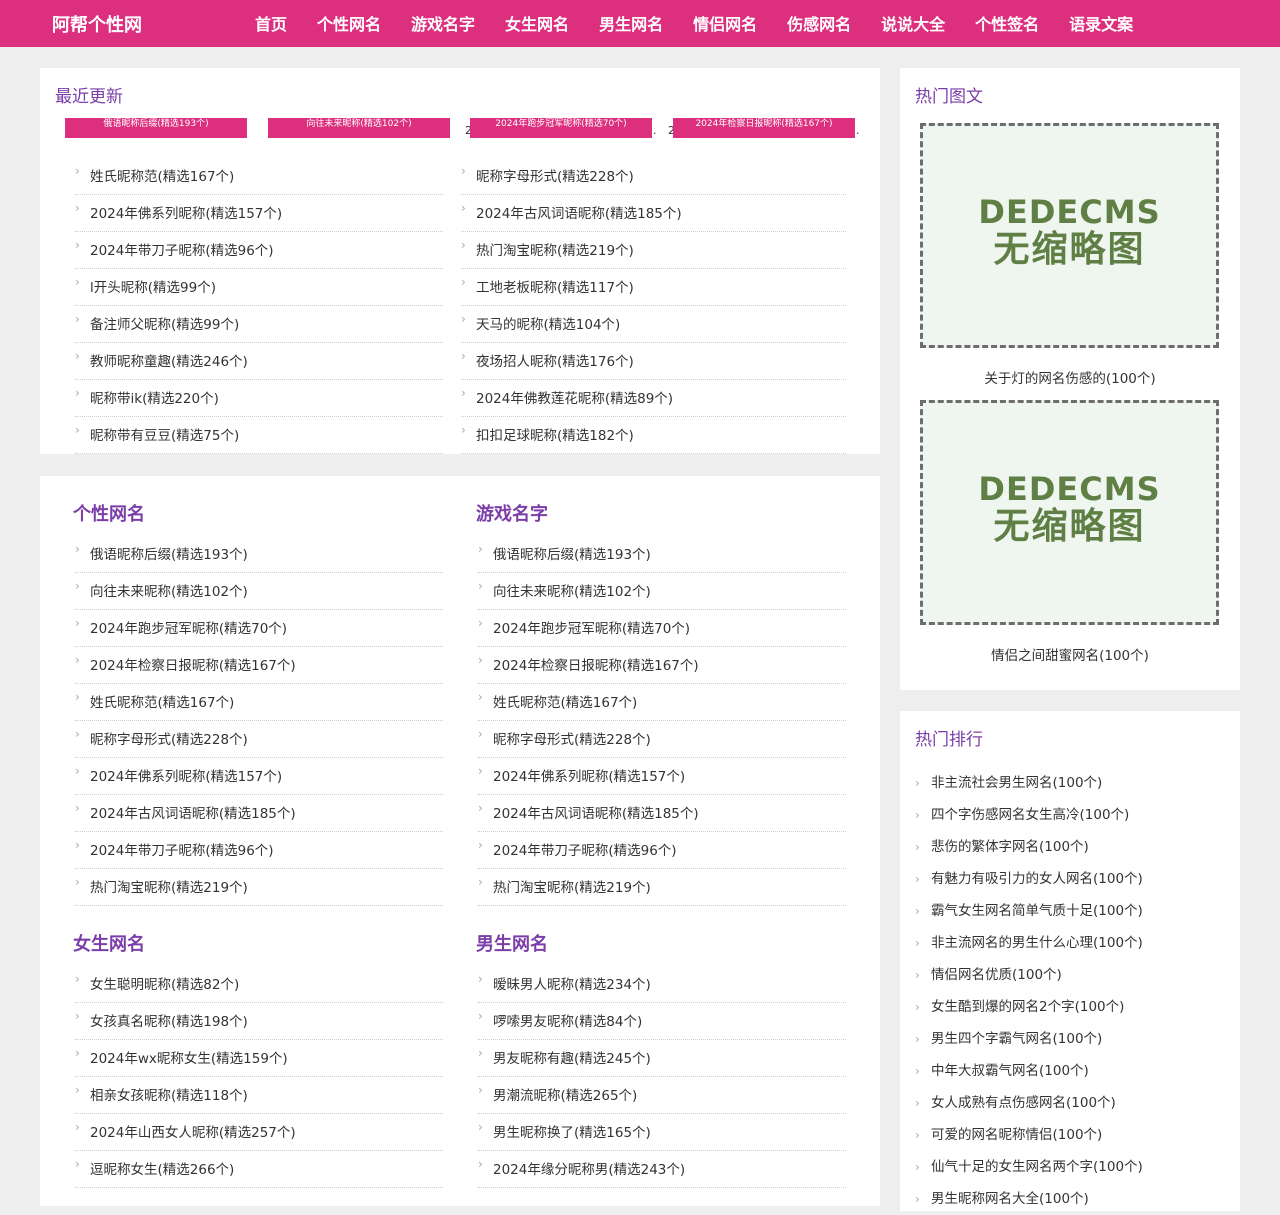  Describe the element at coordinates (259, 984) in the screenshot. I see `list-item: › 女生聪明昵称(精选82个)` at that location.